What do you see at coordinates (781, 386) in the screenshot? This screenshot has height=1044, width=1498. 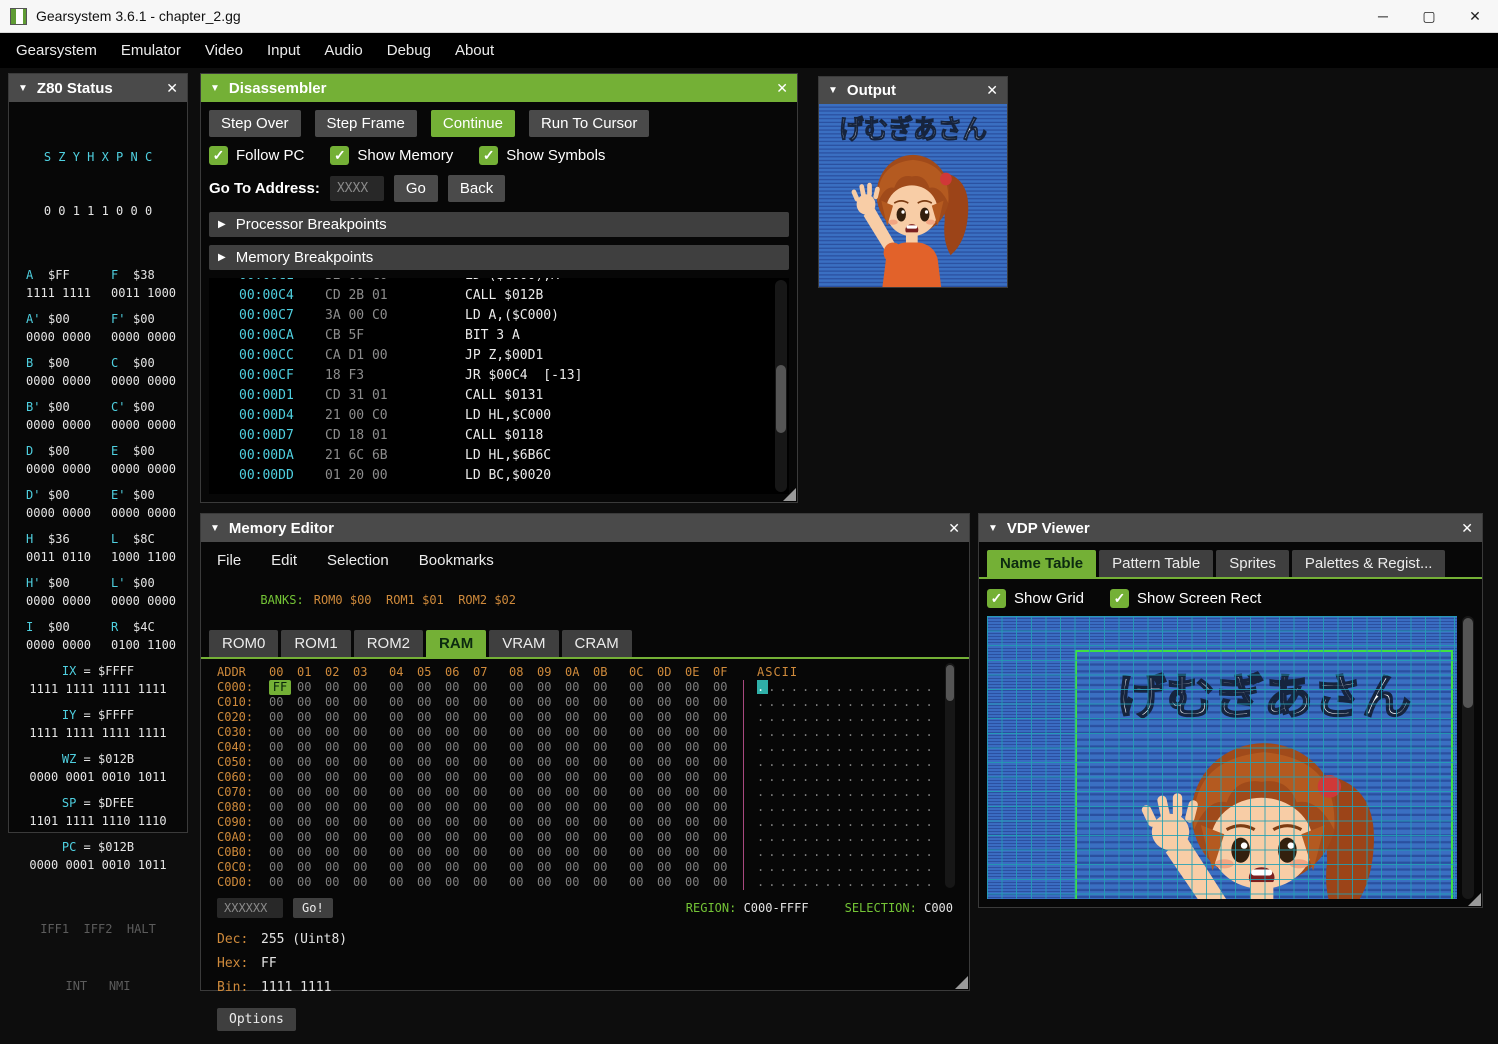 I see `disasm-scrollbar` at bounding box center [781, 386].